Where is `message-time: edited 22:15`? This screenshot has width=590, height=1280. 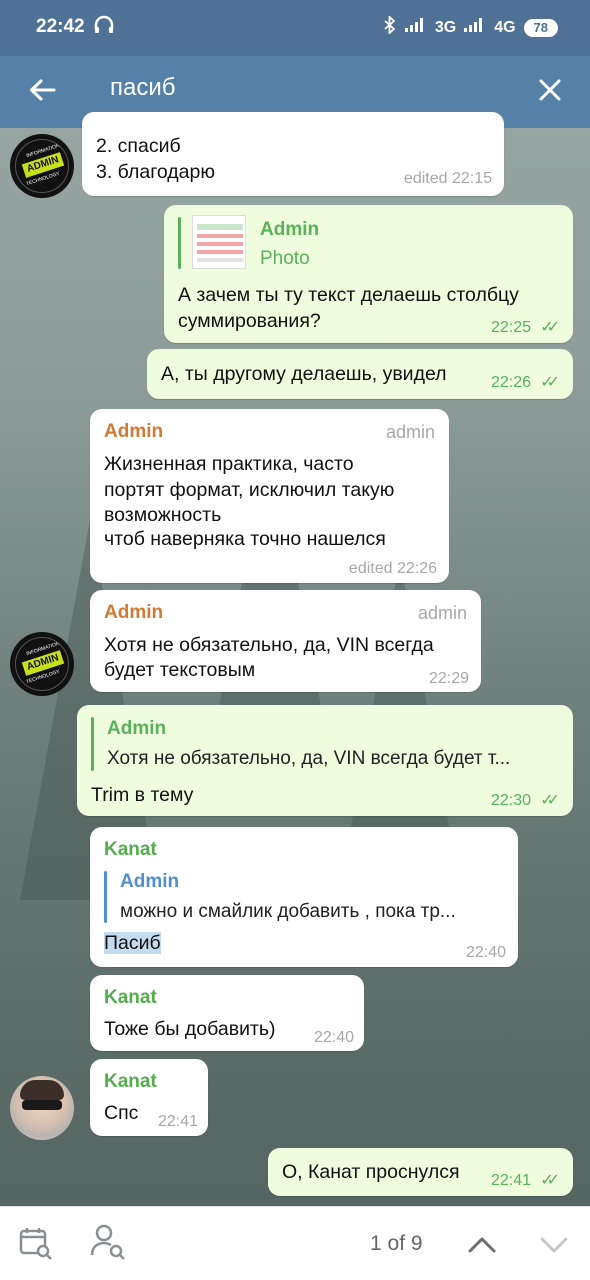 message-time: edited 22:15 is located at coordinates (447, 178).